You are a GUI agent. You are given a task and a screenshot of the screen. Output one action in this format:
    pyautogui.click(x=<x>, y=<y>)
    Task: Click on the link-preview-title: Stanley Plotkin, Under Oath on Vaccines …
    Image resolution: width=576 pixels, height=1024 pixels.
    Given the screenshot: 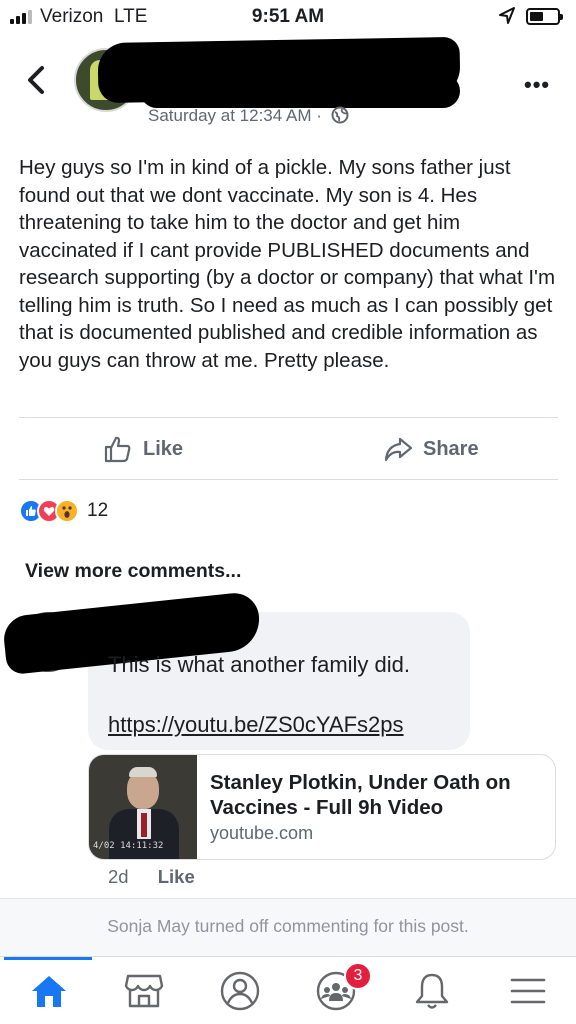 What is the action you would take?
    pyautogui.click(x=360, y=795)
    